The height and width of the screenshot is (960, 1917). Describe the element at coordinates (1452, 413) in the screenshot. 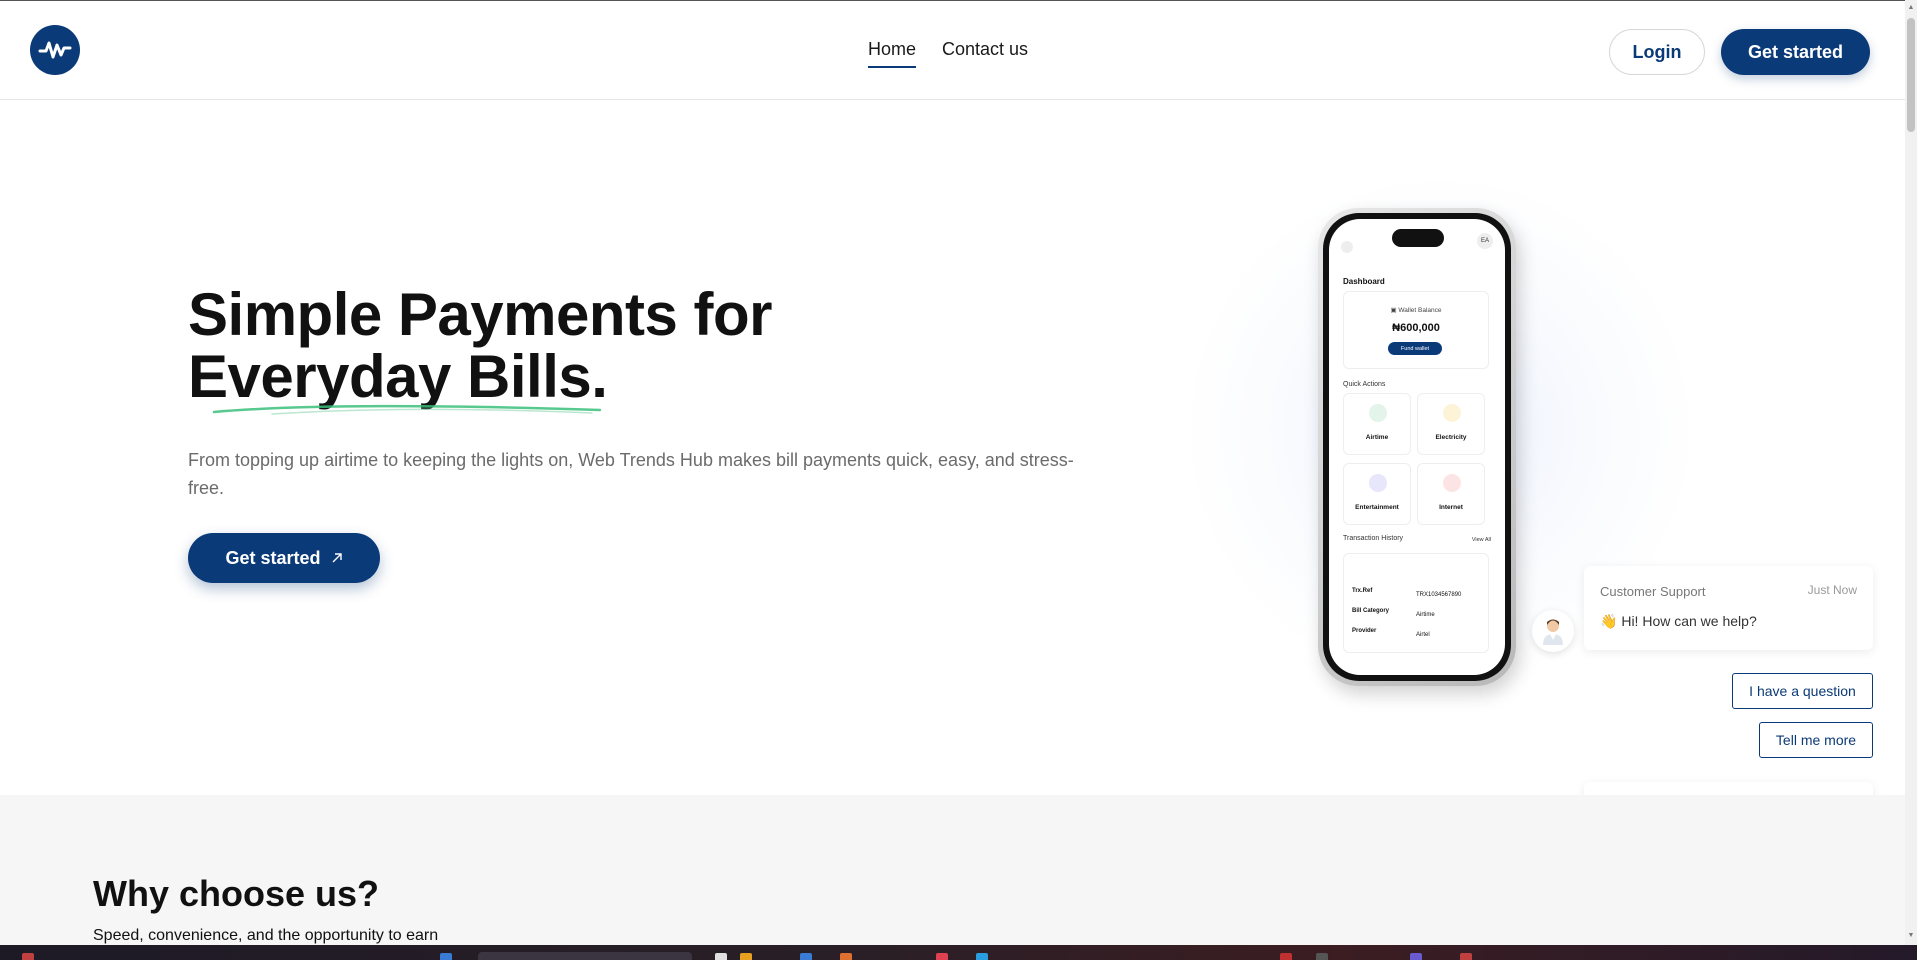

I see `bulb-icon` at that location.